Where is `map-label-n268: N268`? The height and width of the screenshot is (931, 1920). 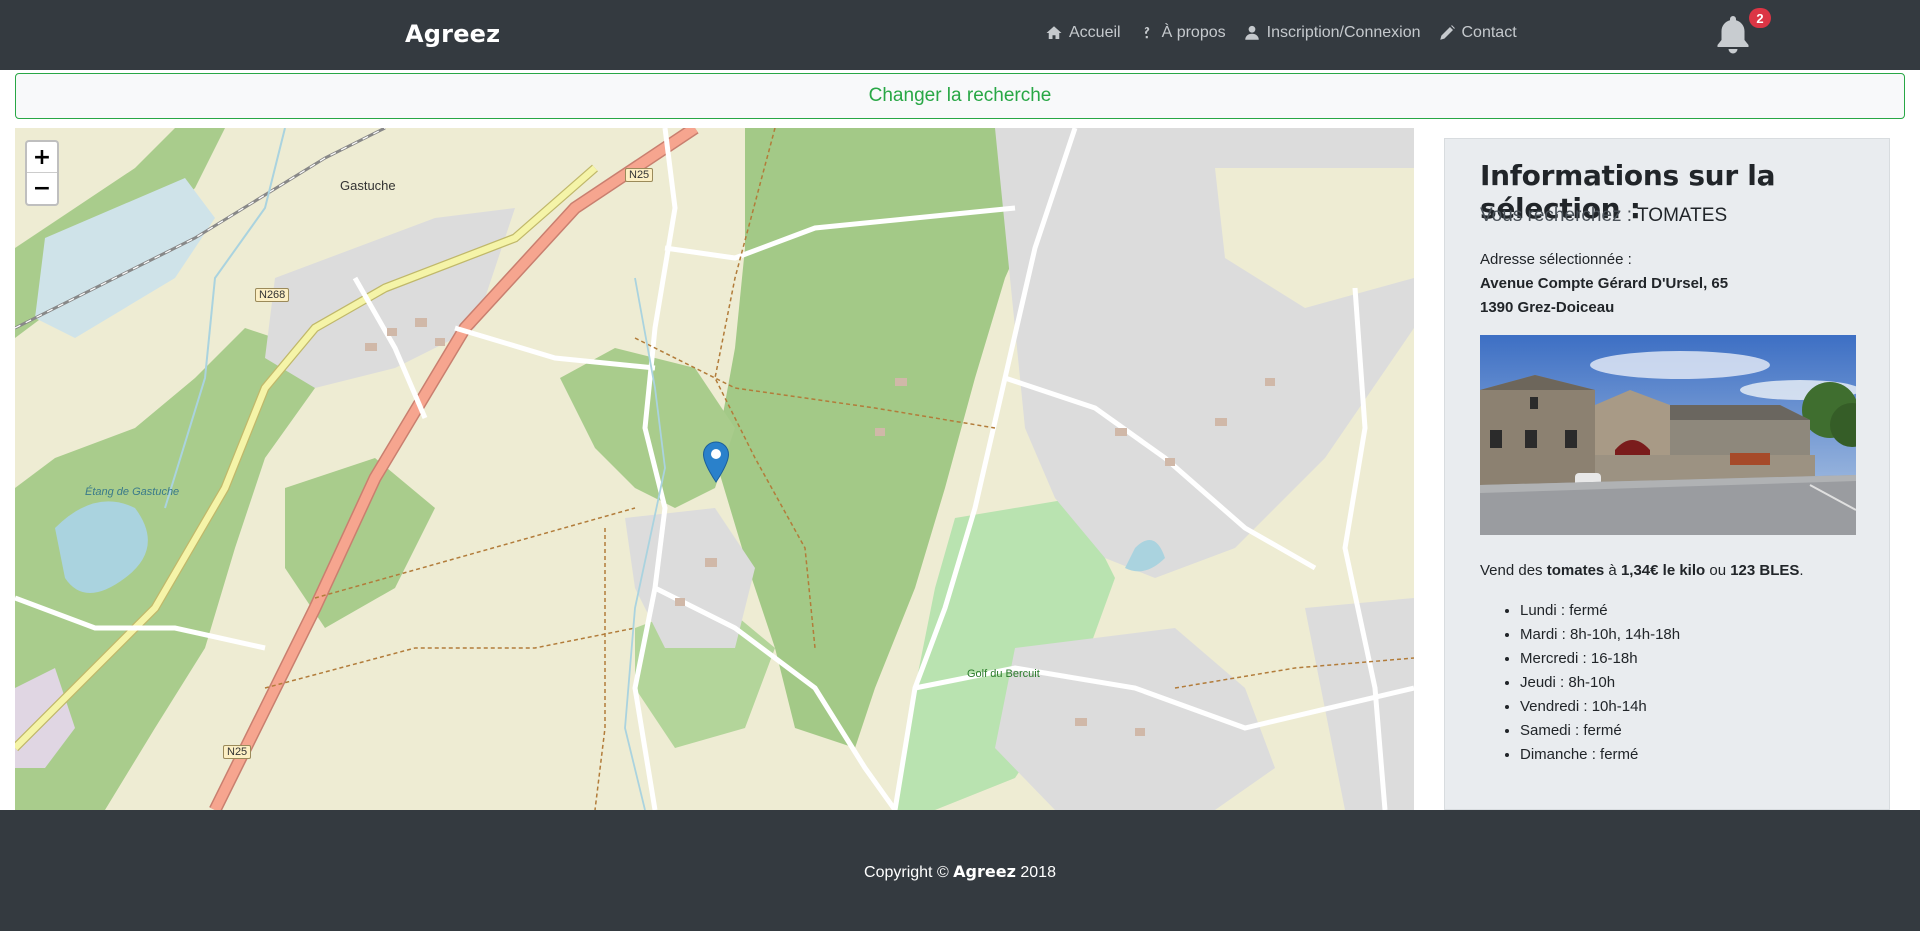 map-label-n268: N268 is located at coordinates (272, 295).